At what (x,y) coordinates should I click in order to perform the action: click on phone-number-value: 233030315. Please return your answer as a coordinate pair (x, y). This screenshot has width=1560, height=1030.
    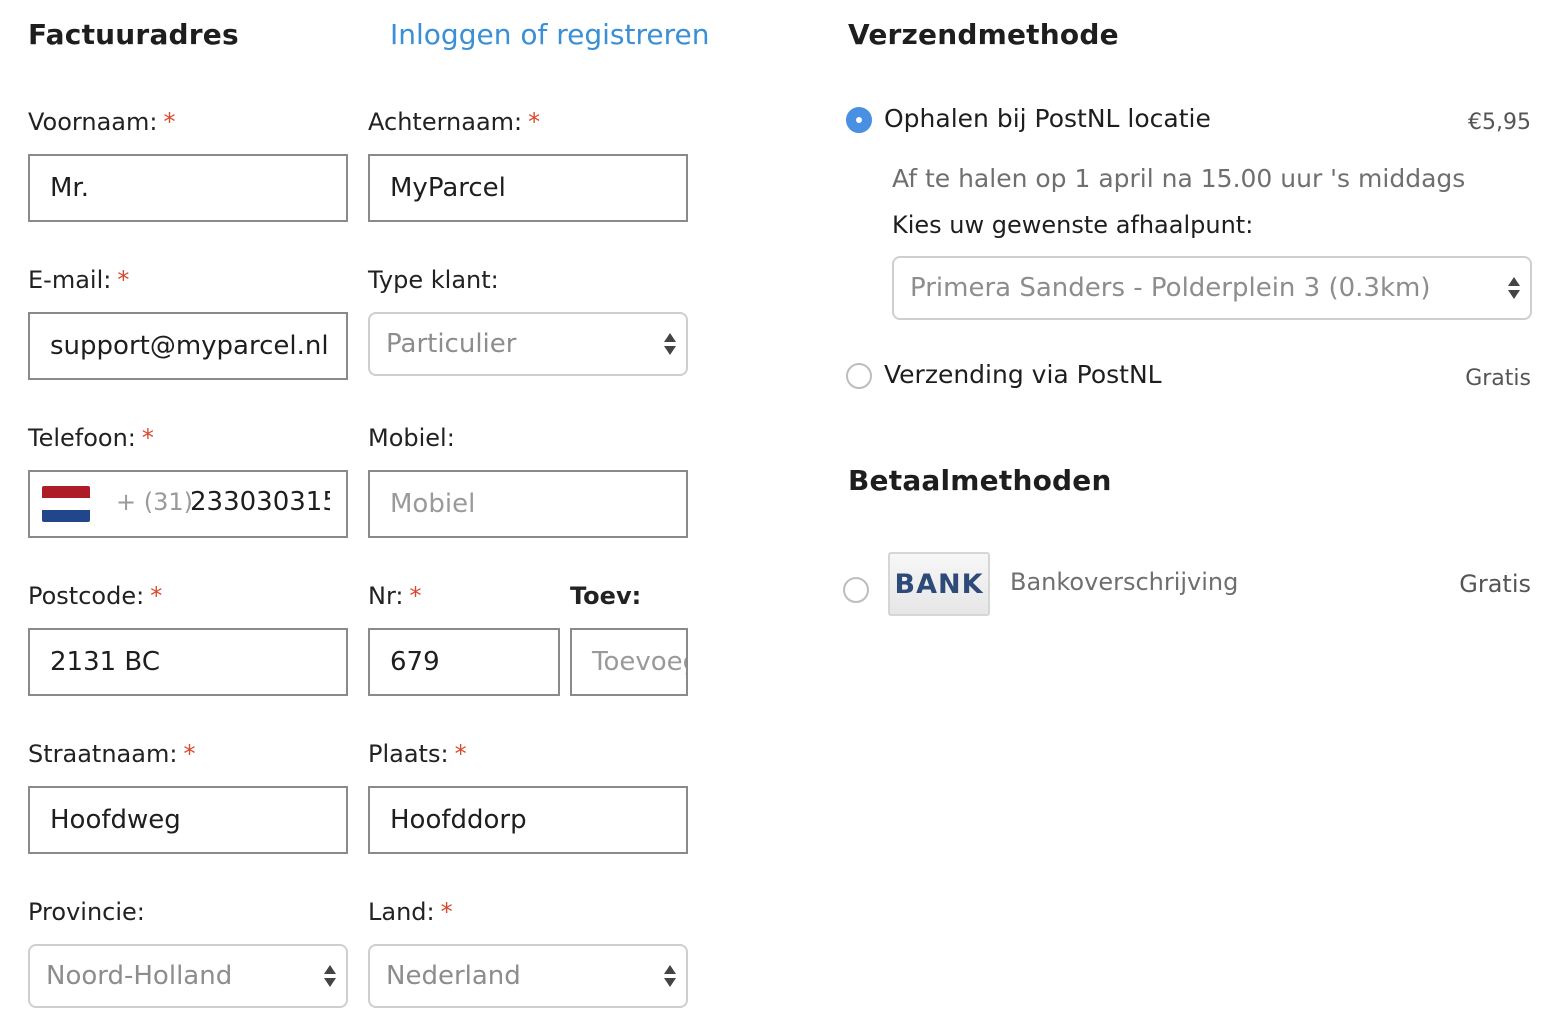
    Looking at the image, I should click on (260, 502).